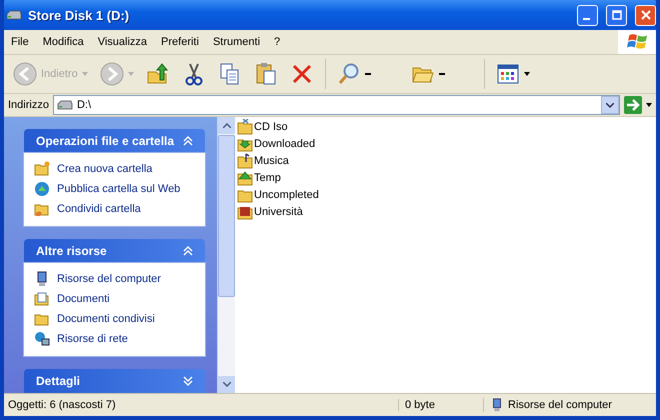  I want to click on address-label: Indirizzo, so click(28, 105).